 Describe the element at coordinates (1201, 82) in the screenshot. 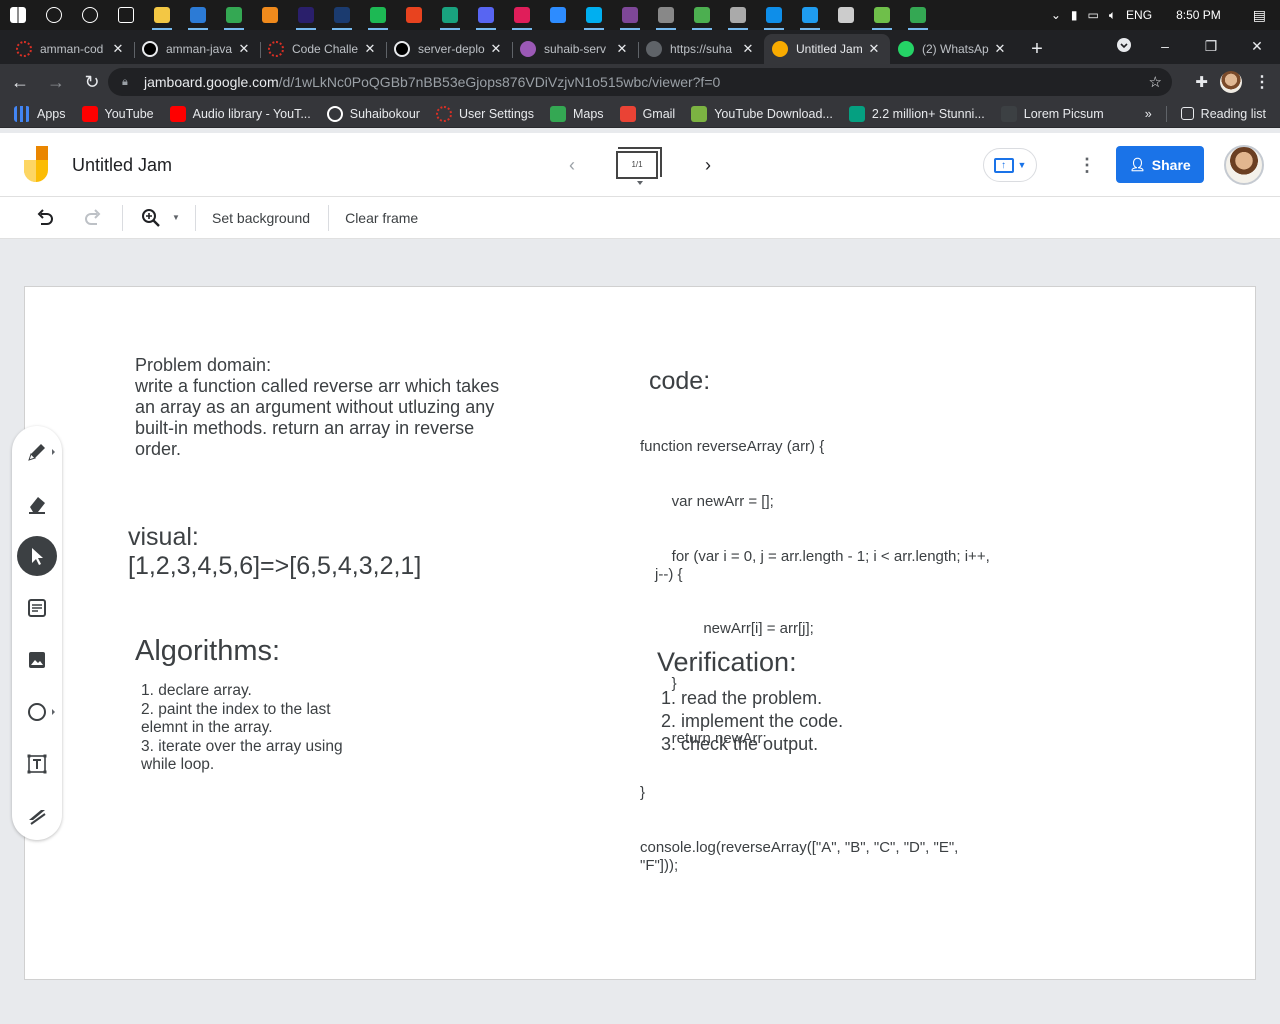

I see `extensions-icon: ✚` at that location.